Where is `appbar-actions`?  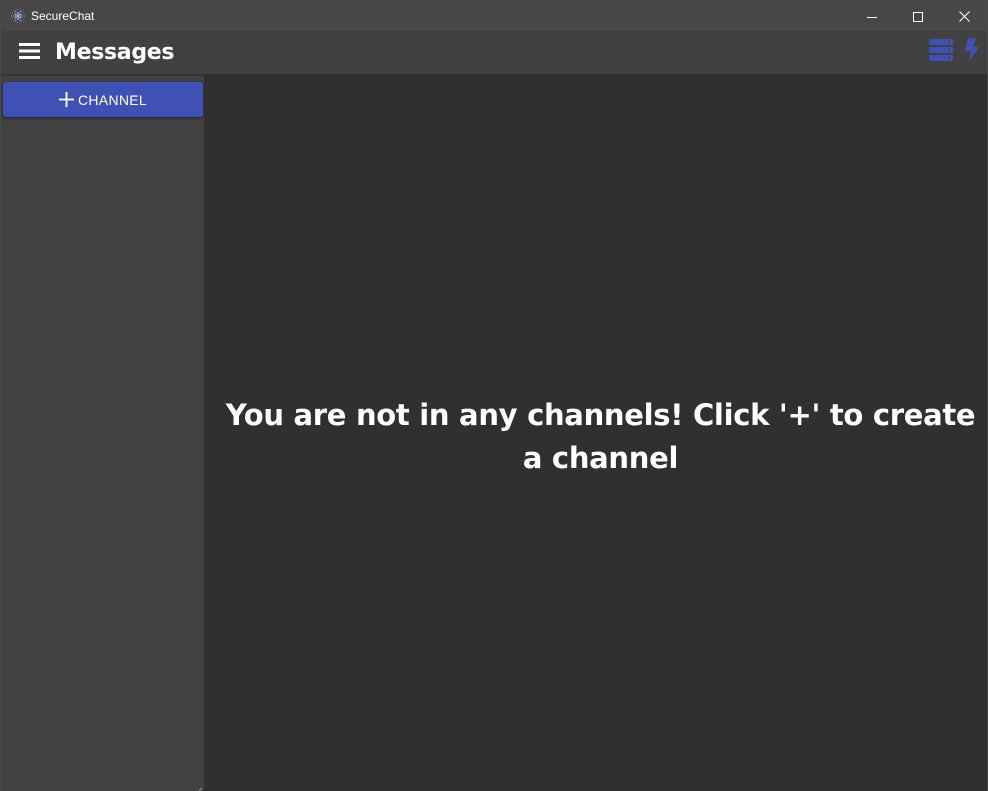
appbar-actions is located at coordinates (954, 52).